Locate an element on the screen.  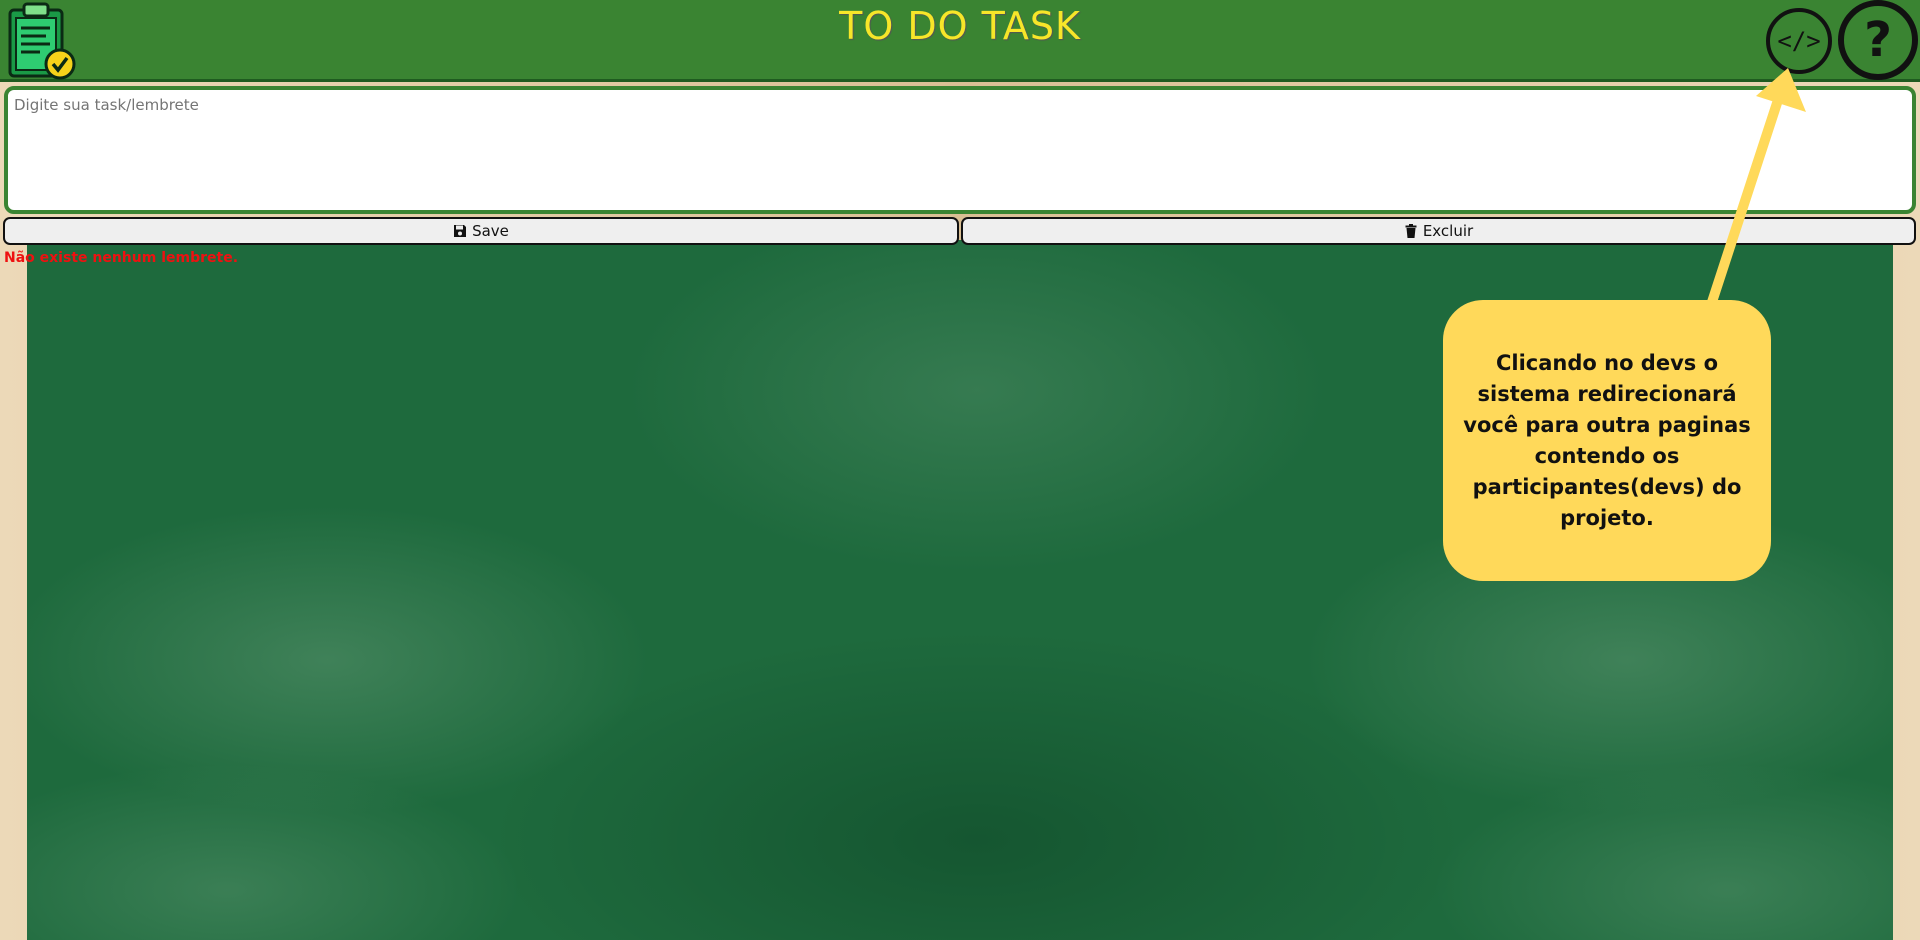
code-icon: </> is located at coordinates (1799, 41).